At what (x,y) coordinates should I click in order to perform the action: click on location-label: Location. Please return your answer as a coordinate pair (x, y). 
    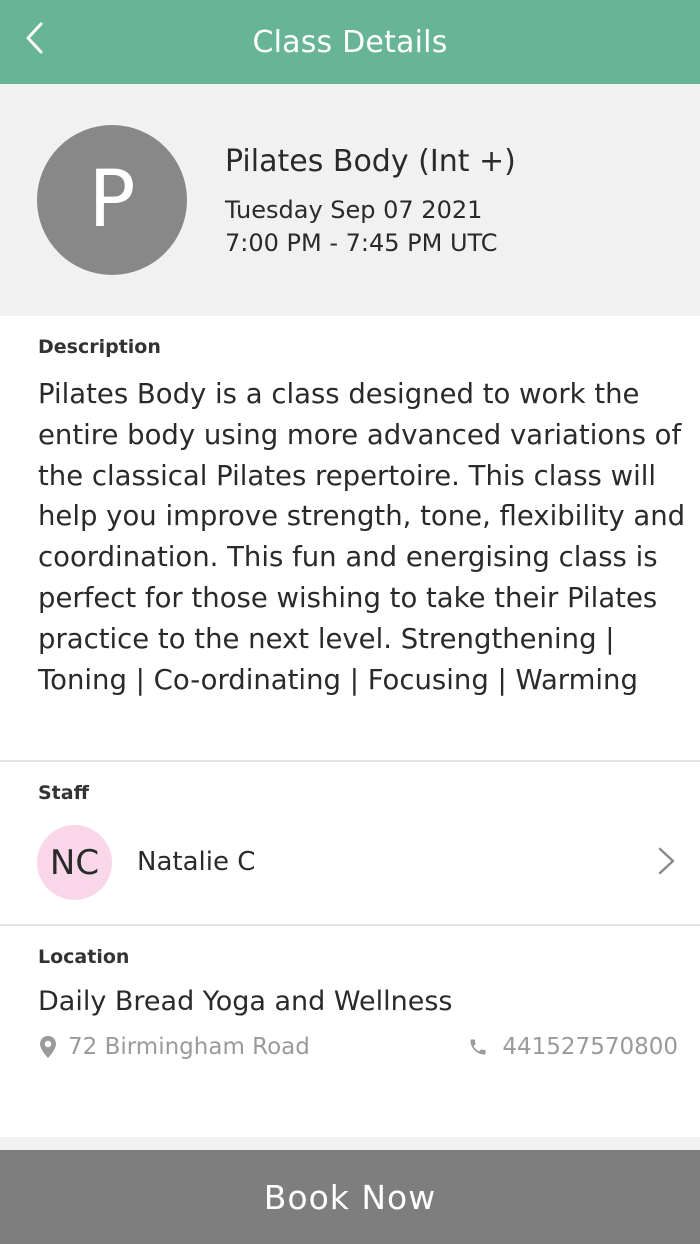
    Looking at the image, I should click on (84, 957).